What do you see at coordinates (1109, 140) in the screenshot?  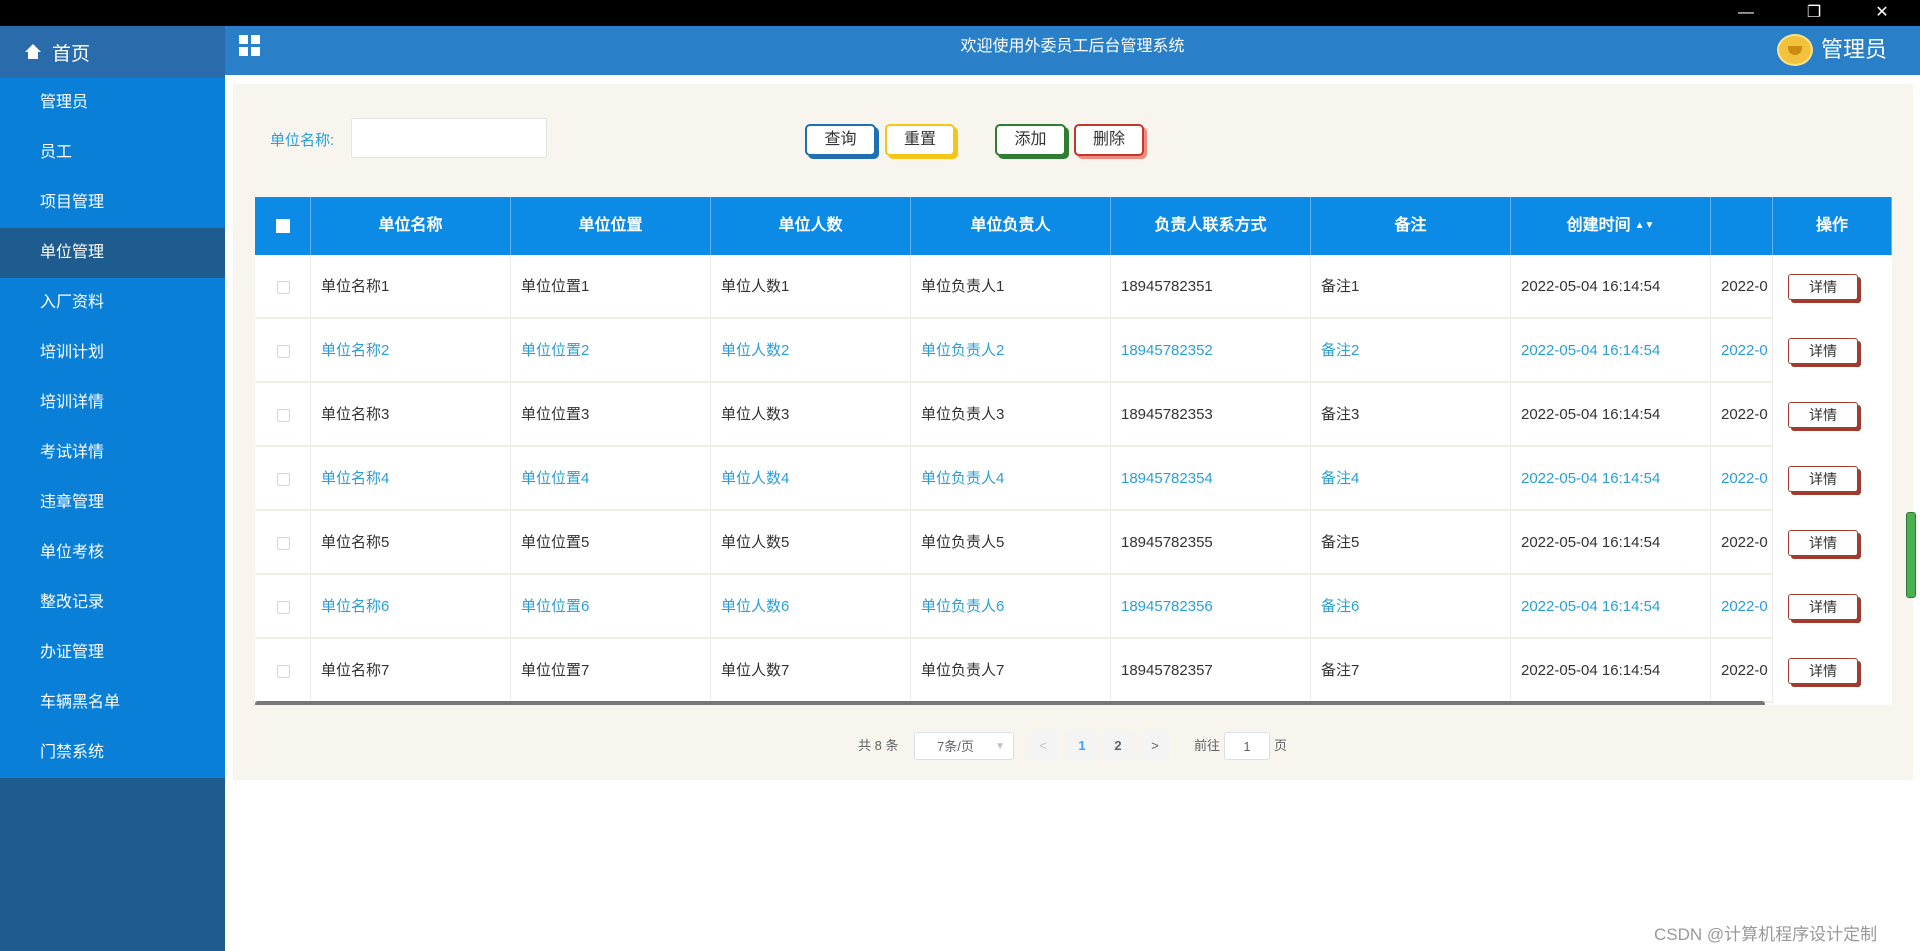 I see `delete-button: 删除` at bounding box center [1109, 140].